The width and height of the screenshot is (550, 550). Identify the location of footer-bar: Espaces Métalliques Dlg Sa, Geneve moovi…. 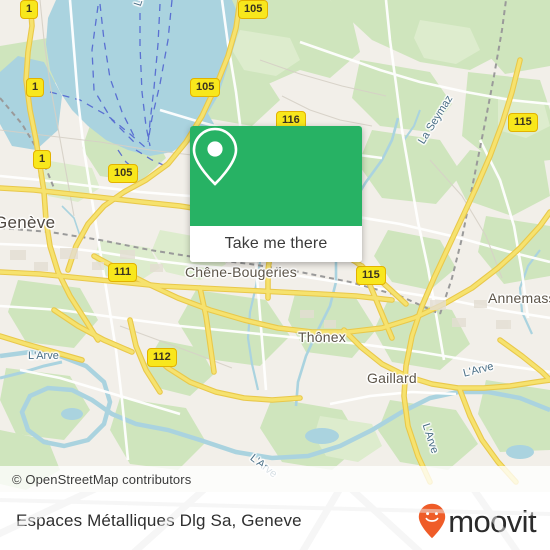
(275, 521).